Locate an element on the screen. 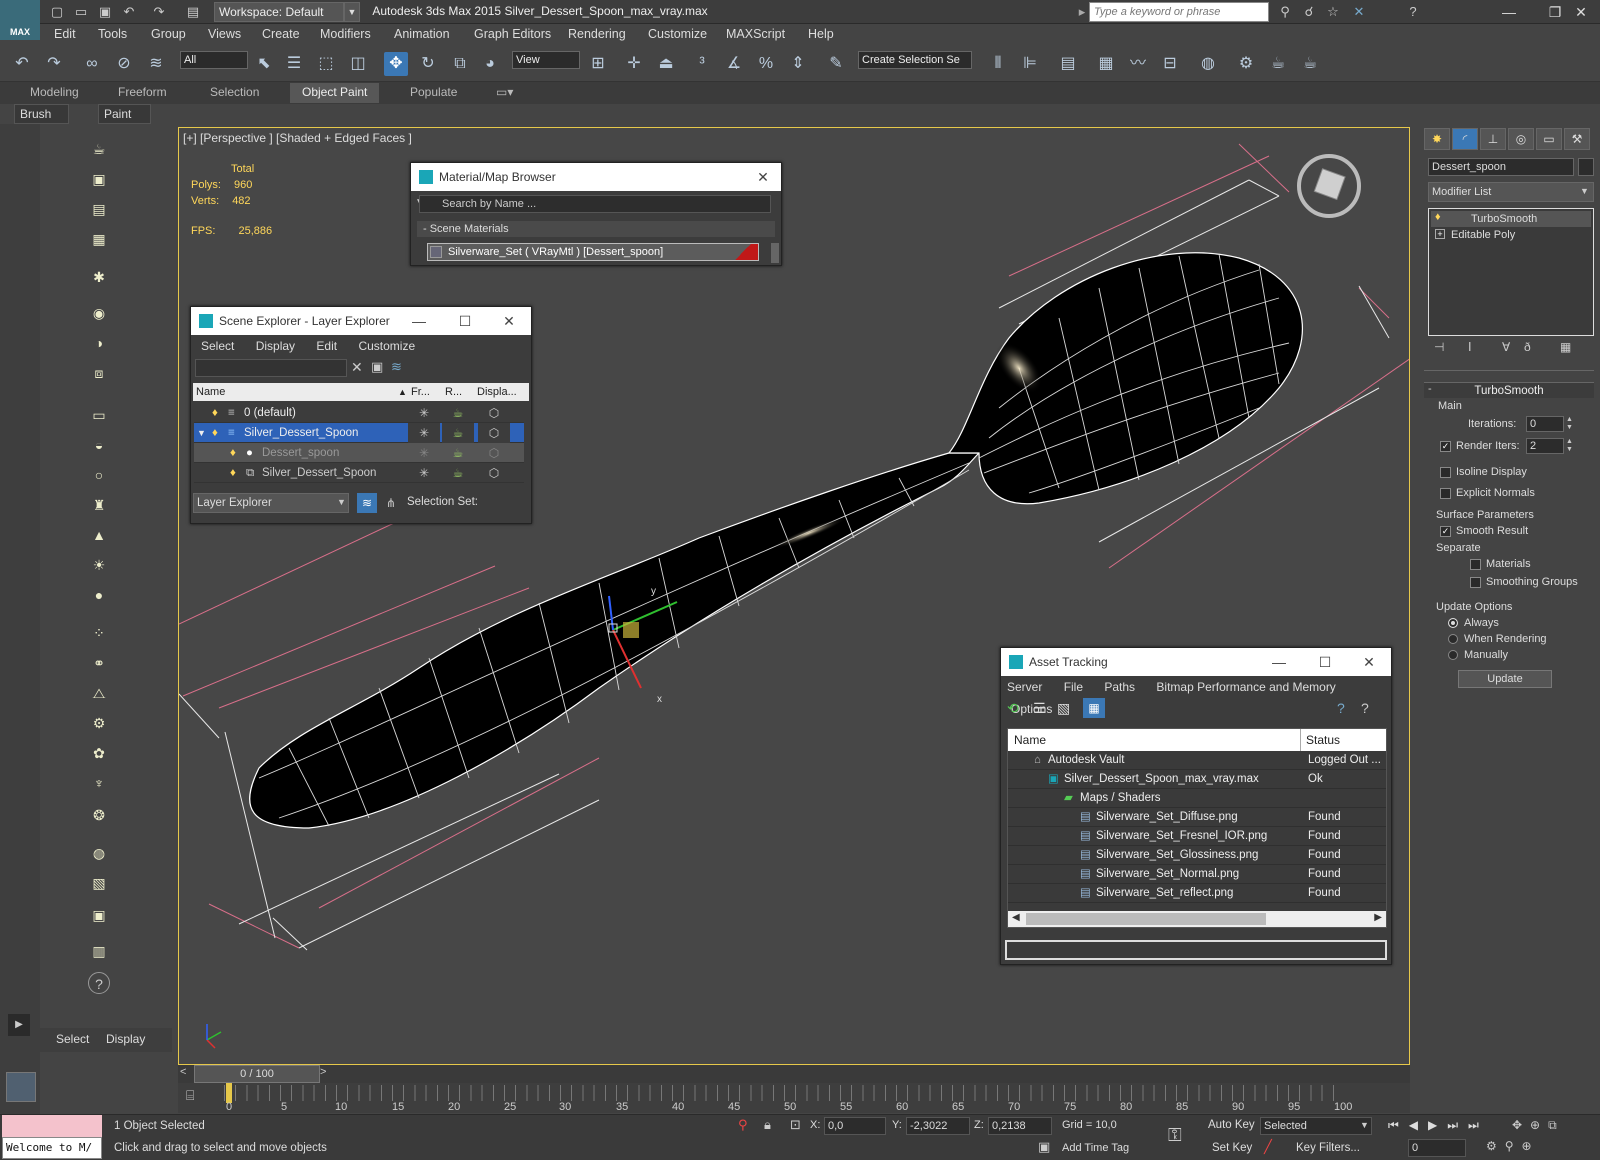 The image size is (1600, 1160). smooth-result-checkbox: ✓ is located at coordinates (1445, 531).